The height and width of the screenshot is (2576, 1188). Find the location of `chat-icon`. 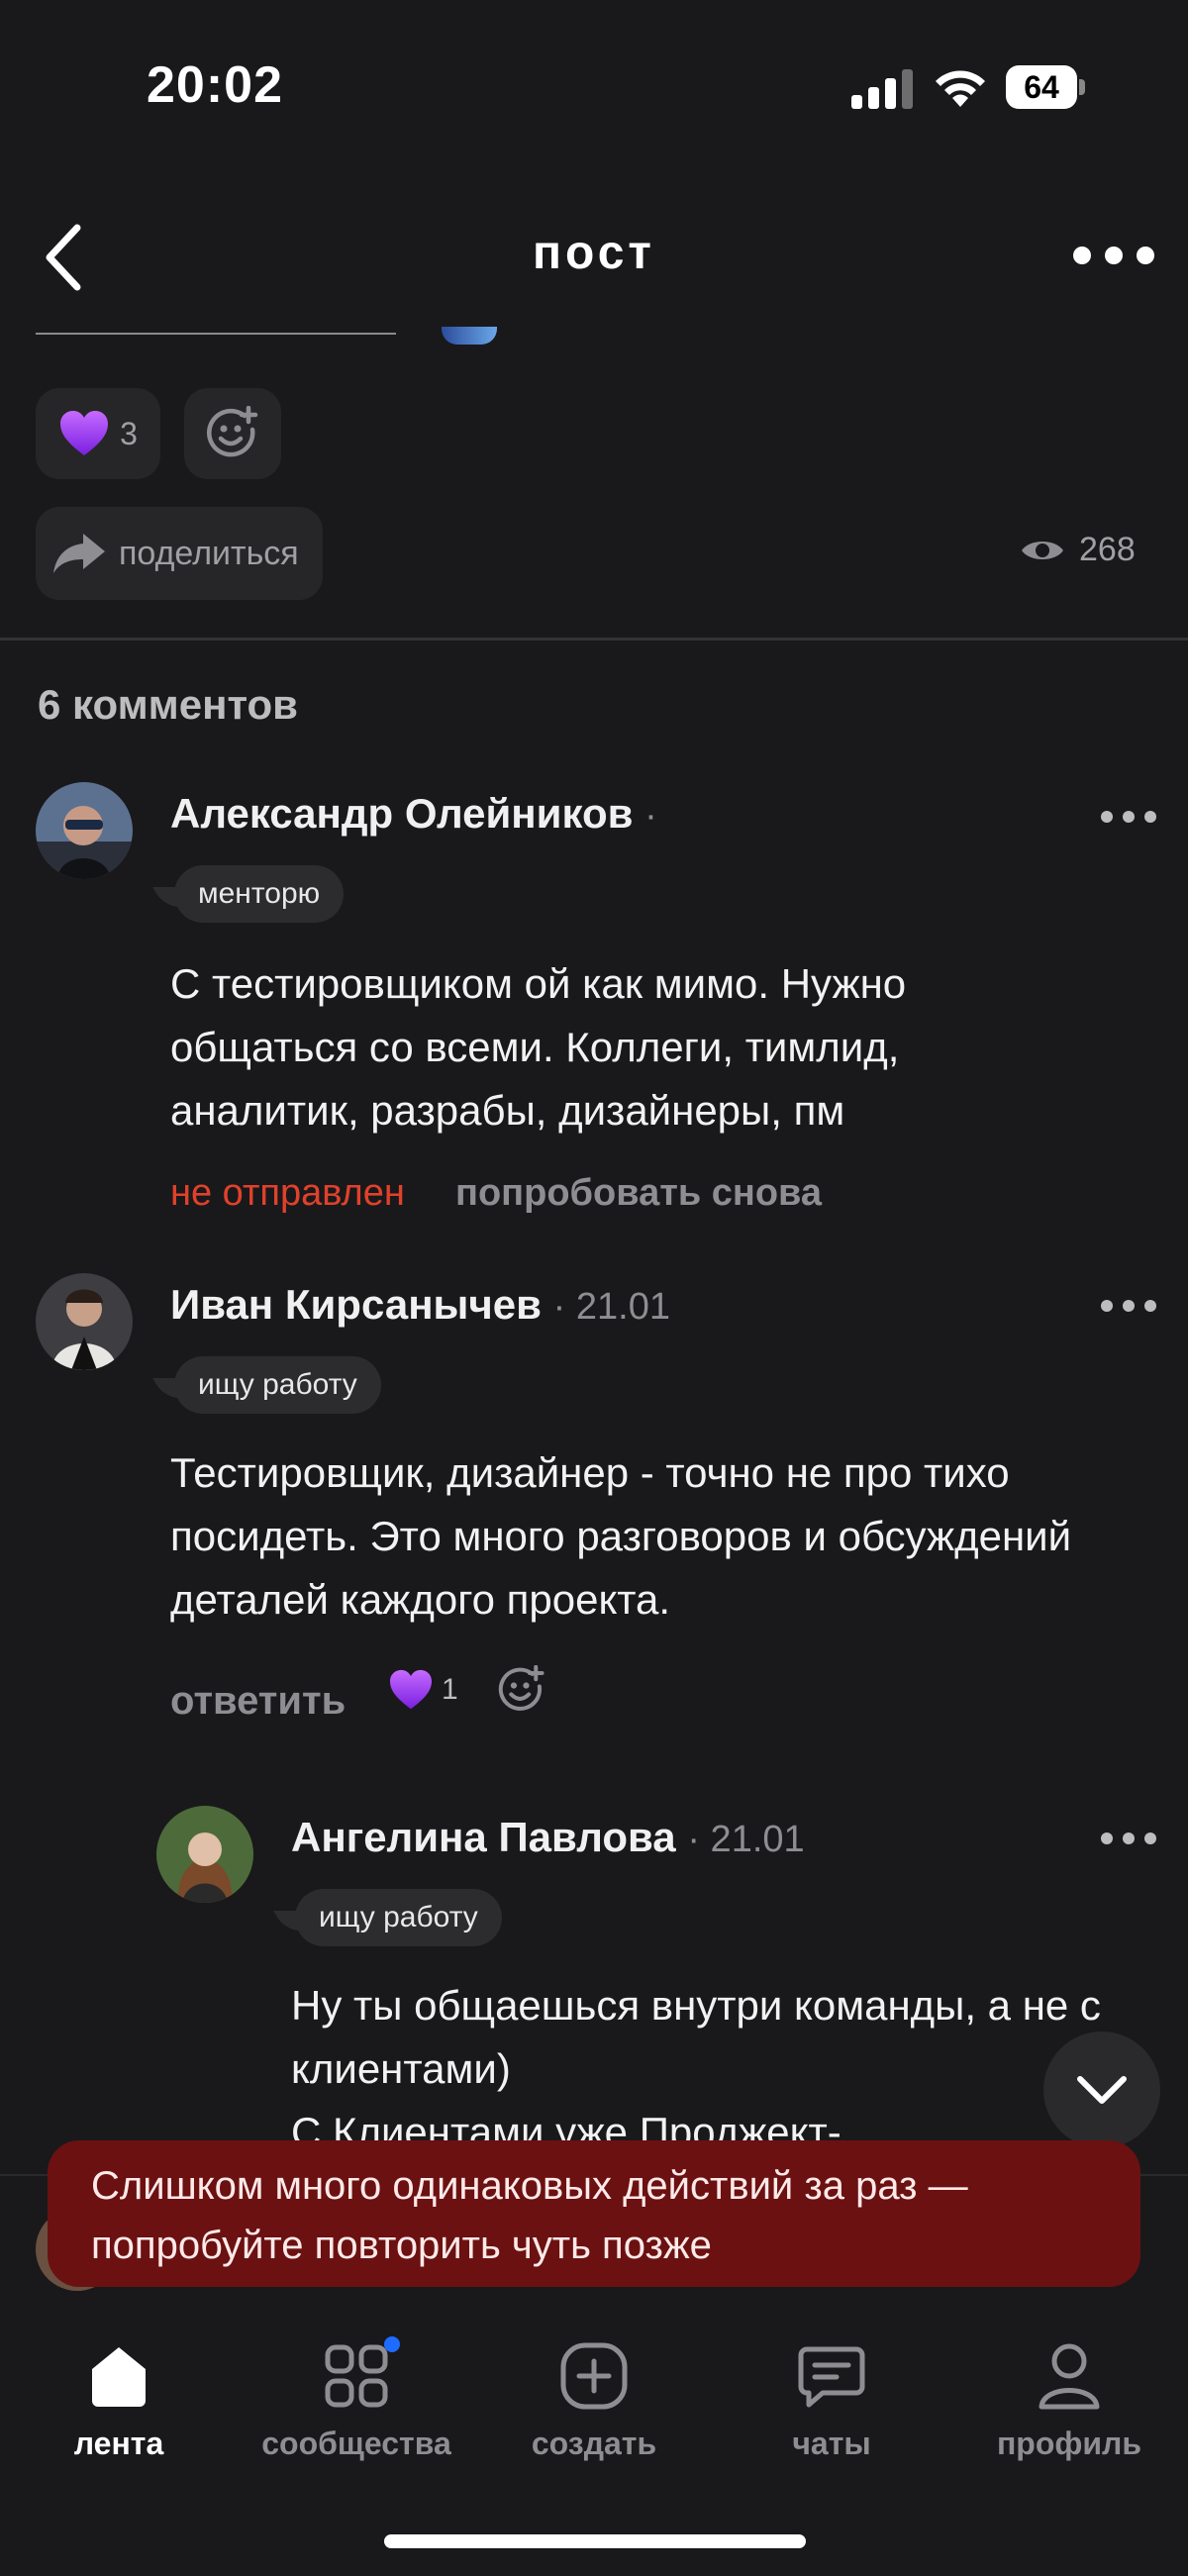

chat-icon is located at coordinates (831, 2376).